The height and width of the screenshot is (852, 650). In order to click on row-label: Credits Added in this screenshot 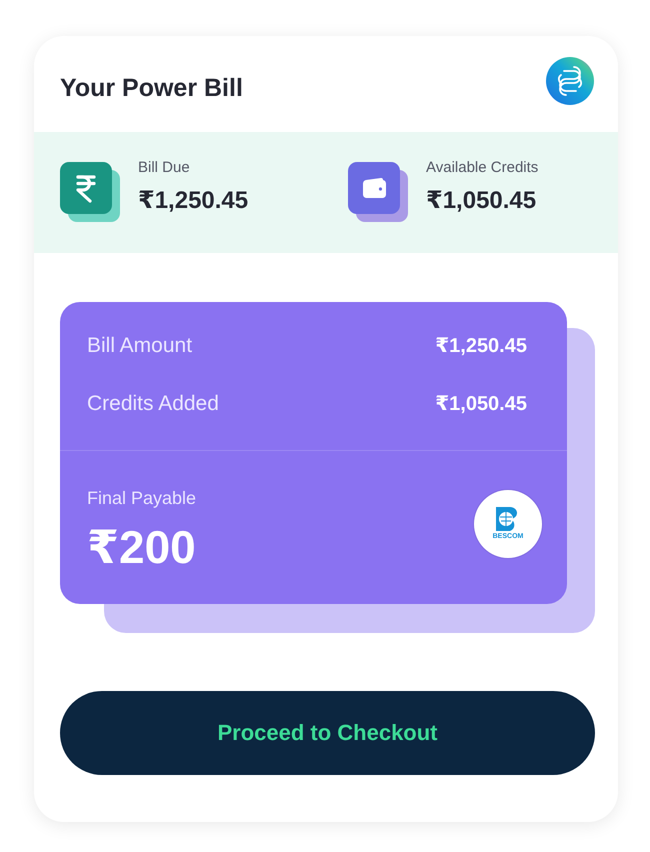, I will do `click(153, 404)`.